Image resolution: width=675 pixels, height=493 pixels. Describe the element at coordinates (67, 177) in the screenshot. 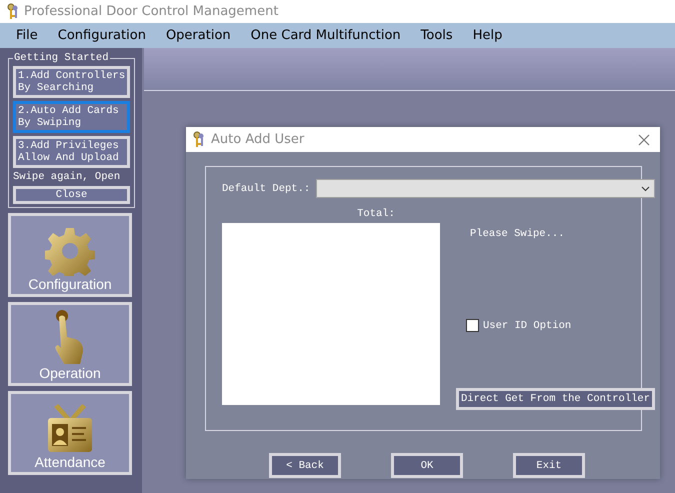

I see `note-text: Swipe again, Open` at that location.